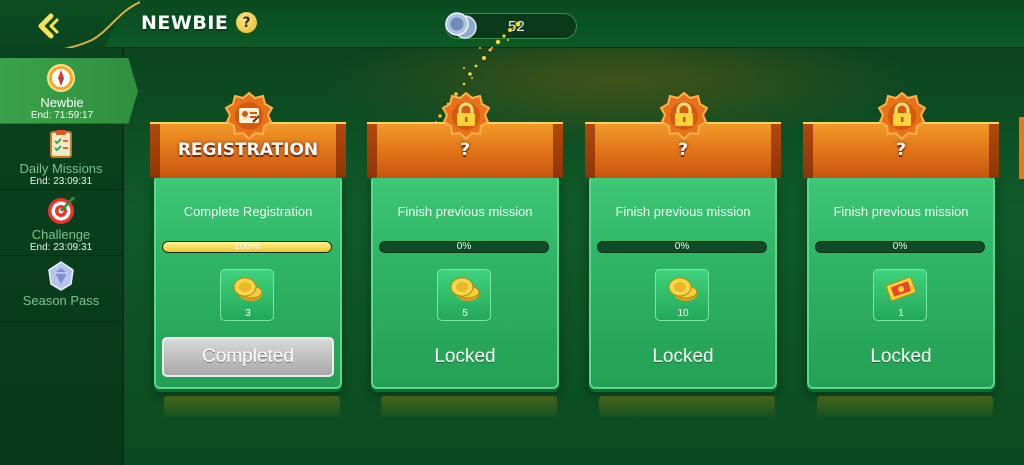  Describe the element at coordinates (248, 150) in the screenshot. I see `card-title: REGISTRATION` at that location.